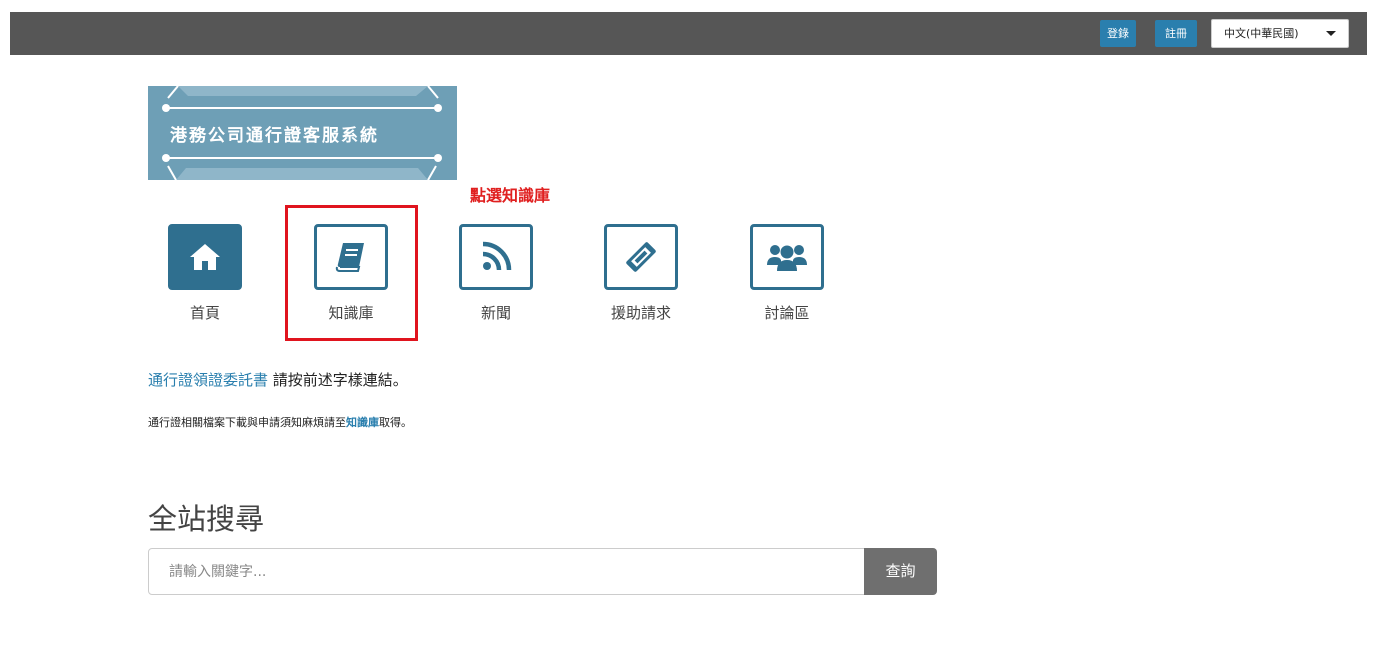 The width and height of the screenshot is (1375, 662). What do you see at coordinates (510, 195) in the screenshot?
I see `instruction-annotation: 點選知識庫` at bounding box center [510, 195].